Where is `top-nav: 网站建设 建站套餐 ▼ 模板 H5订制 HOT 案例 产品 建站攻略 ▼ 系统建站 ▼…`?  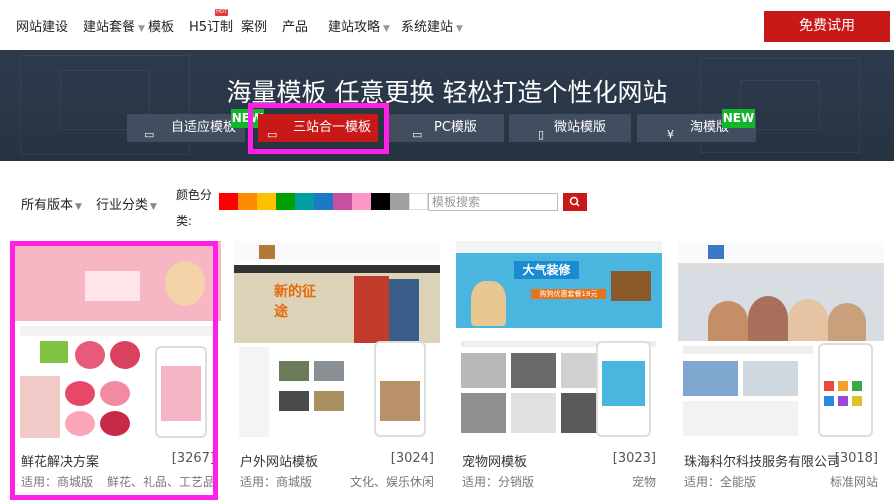
top-nav: 网站建设 建站套餐 ▼ 模板 H5订制 HOT 案例 产品 建站攻略 ▼ 系统建站 ▼… is located at coordinates (447, 25).